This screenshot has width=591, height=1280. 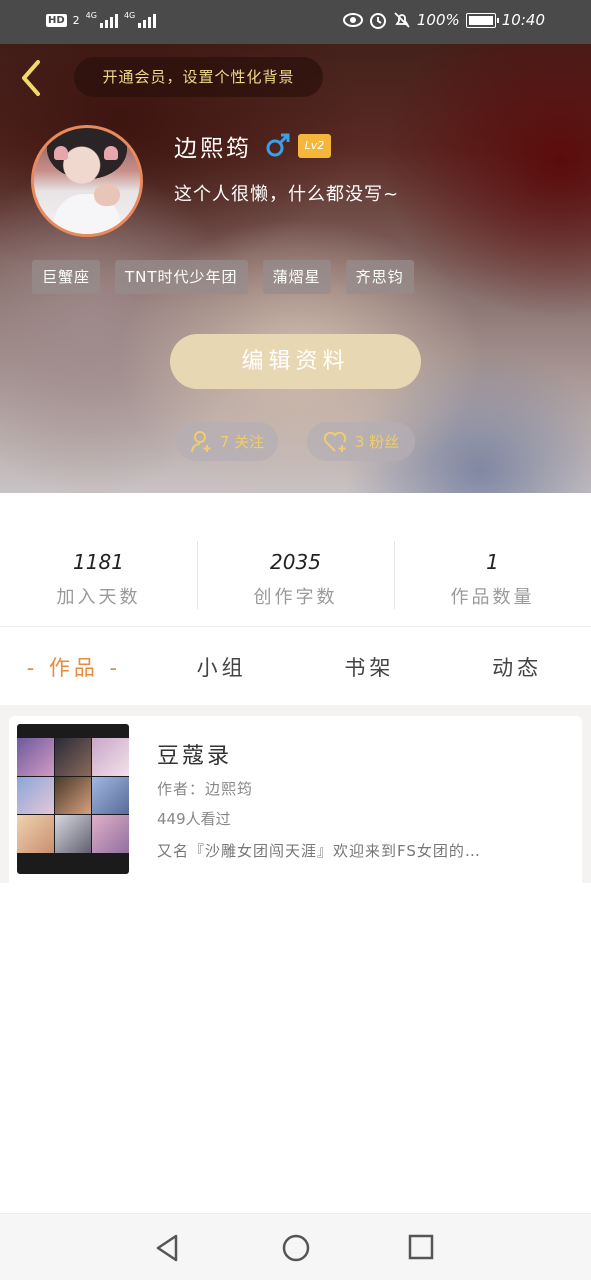 I want to click on system-nav-bar, so click(x=295, y=1246).